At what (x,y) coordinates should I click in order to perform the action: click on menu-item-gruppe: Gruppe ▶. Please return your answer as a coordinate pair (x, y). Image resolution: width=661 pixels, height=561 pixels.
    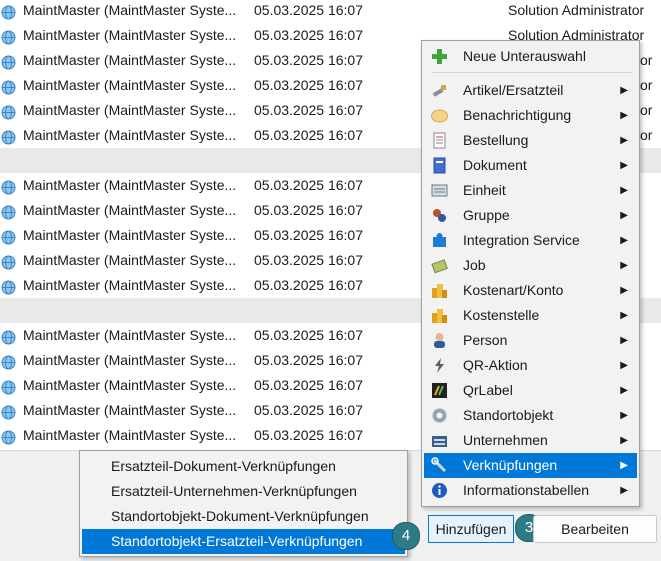
    Looking at the image, I should click on (530, 215).